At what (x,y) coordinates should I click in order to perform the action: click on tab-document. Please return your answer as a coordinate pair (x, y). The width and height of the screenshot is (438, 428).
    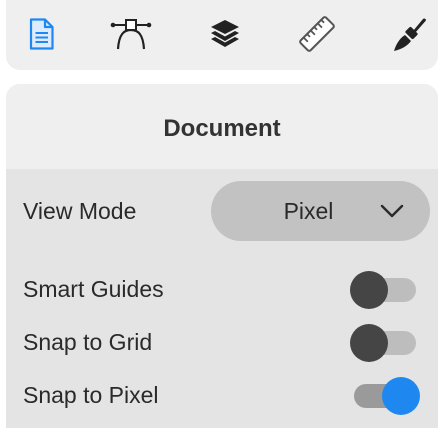
    Looking at the image, I should click on (41, 34).